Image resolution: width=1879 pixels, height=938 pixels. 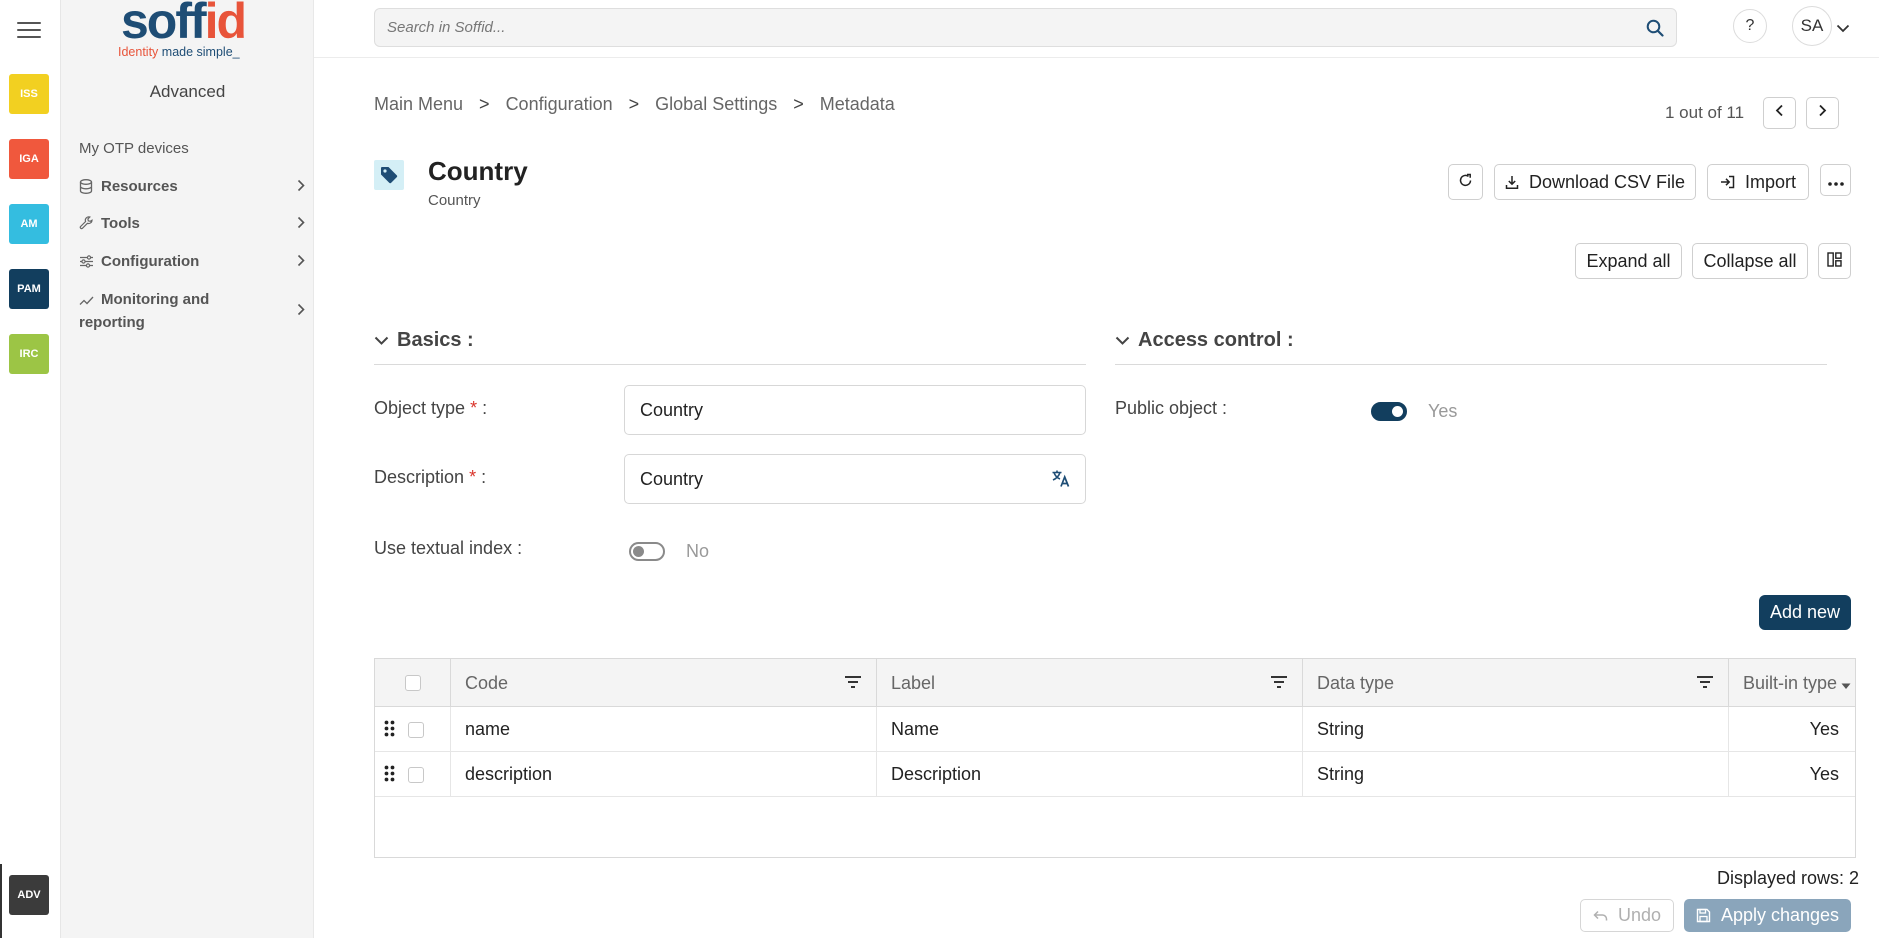 I want to click on hamburger-menu-icon, so click(x=29, y=31).